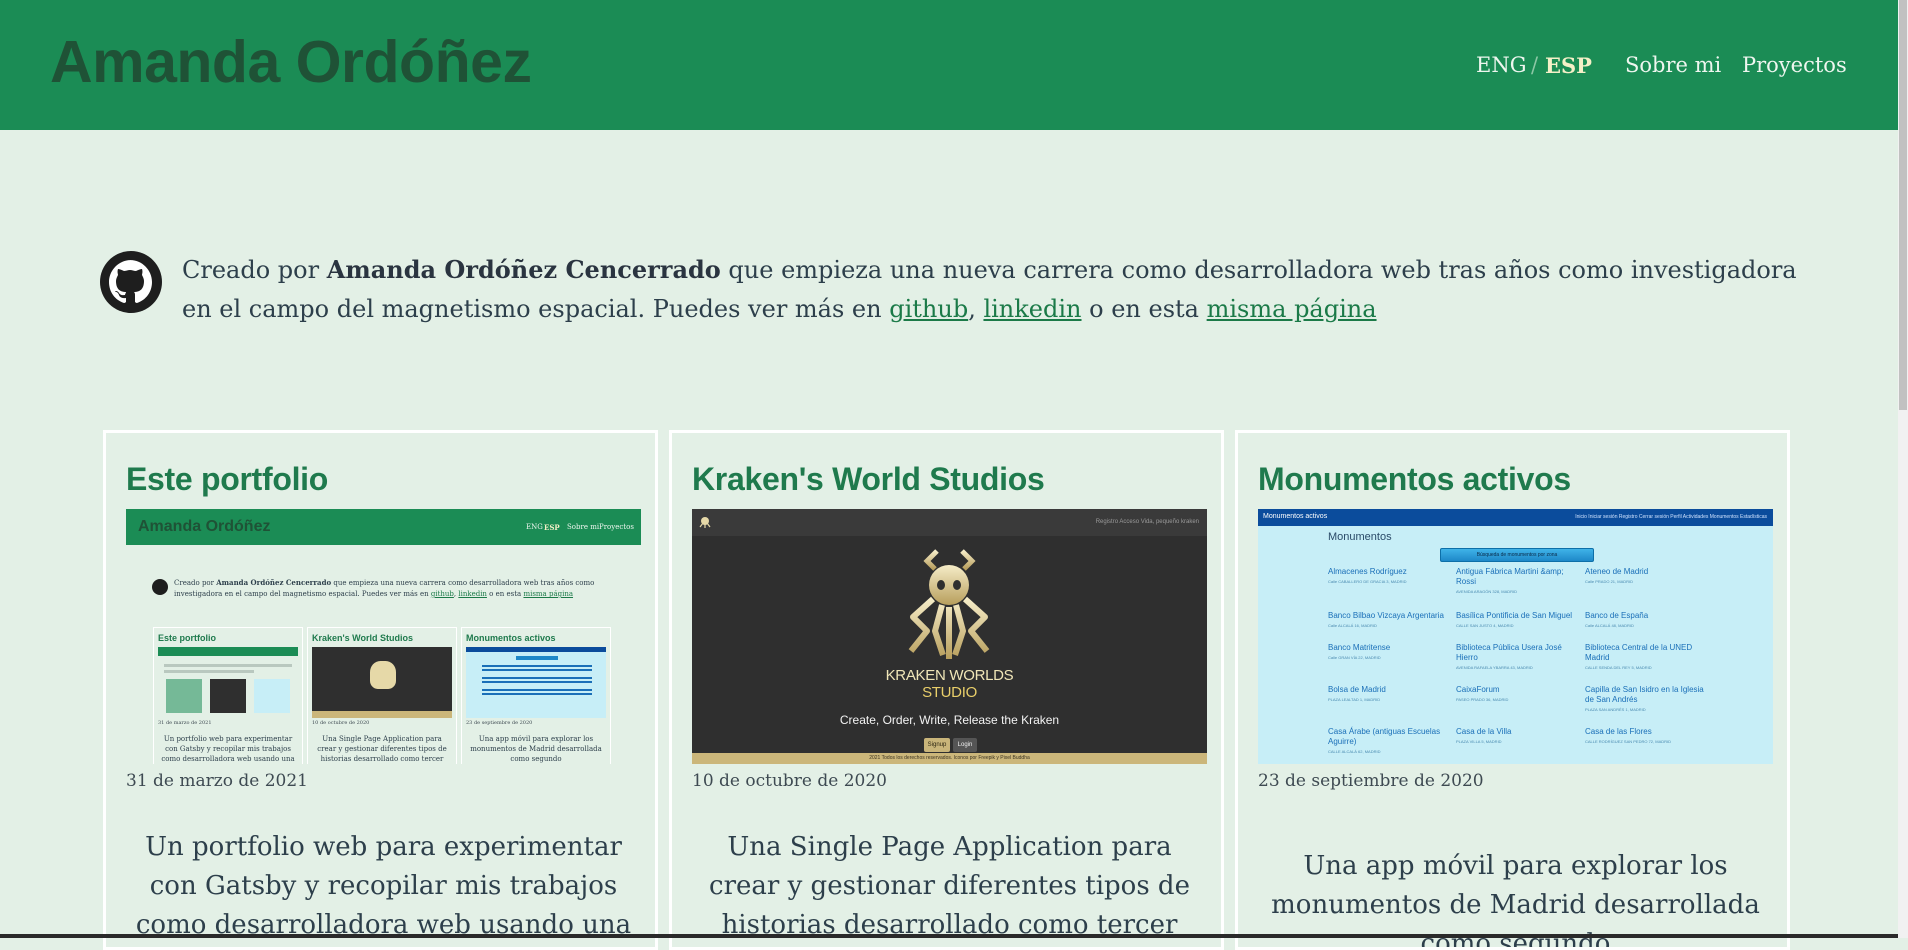 The width and height of the screenshot is (1908, 950). What do you see at coordinates (1617, 571) in the screenshot?
I see `monument-name: Ateneo de Madrid` at bounding box center [1617, 571].